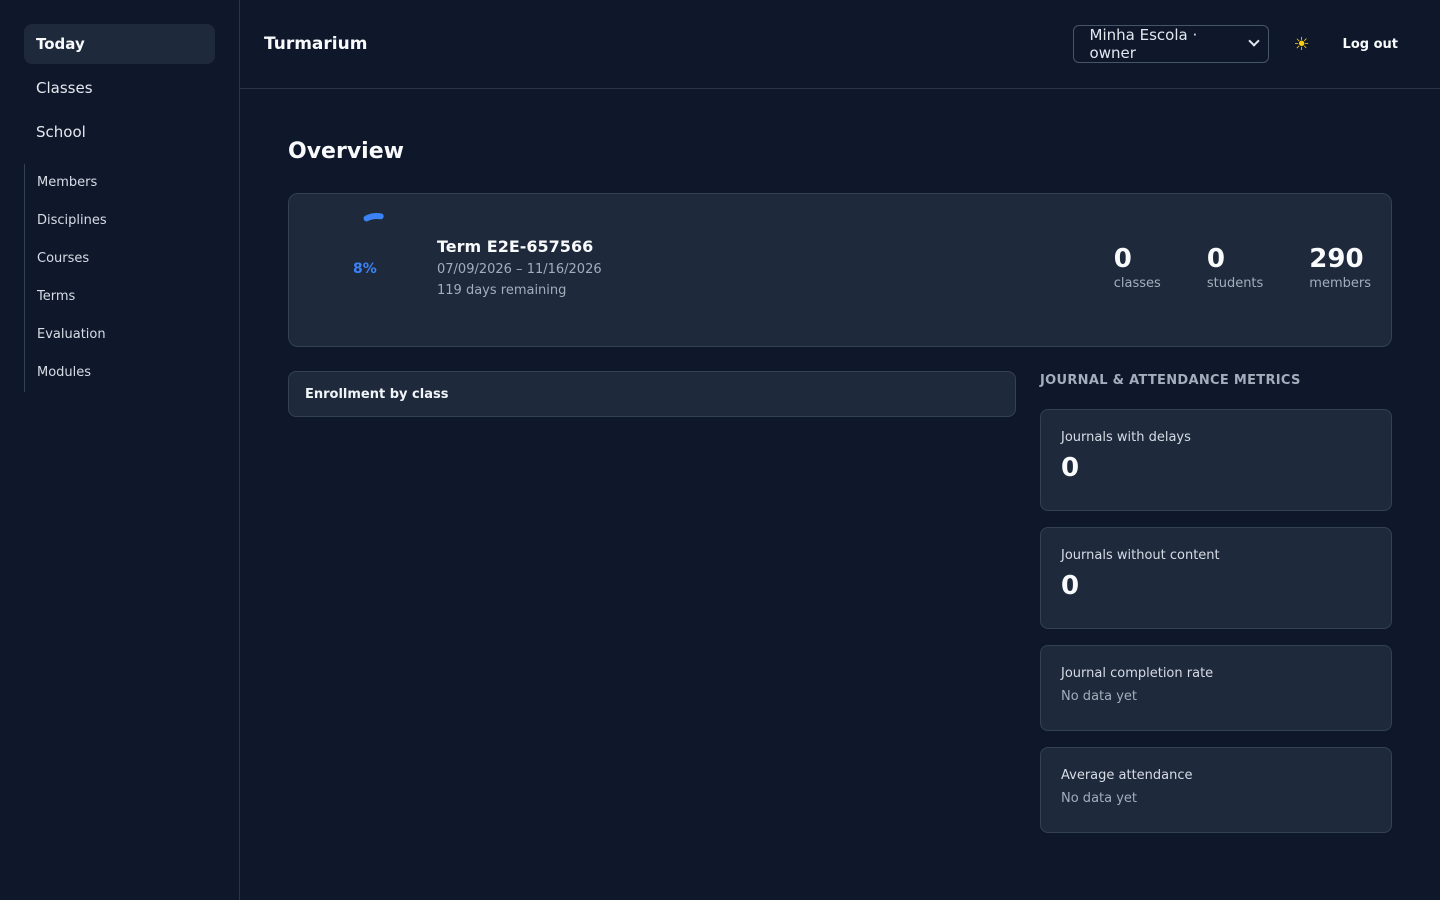 Image resolution: width=1440 pixels, height=900 pixels. Describe the element at coordinates (1216, 578) in the screenshot. I see `metric-journals-without-content: Journals without content 0` at that location.